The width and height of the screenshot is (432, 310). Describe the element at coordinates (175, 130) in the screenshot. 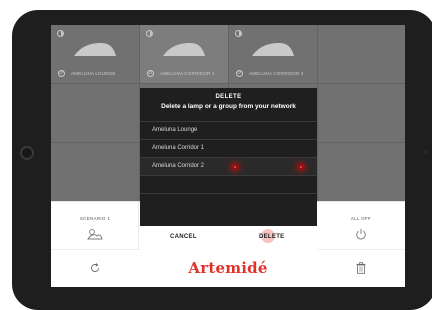

I see `list-item-label: Ameluna Lounge` at that location.